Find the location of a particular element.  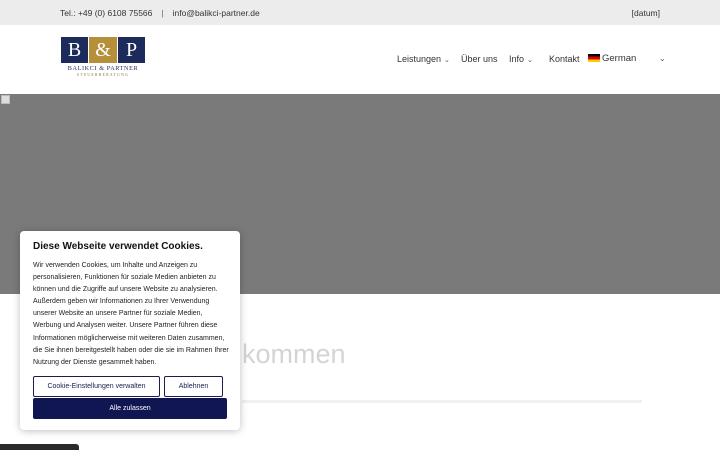

flag-de-icon is located at coordinates (594, 58).